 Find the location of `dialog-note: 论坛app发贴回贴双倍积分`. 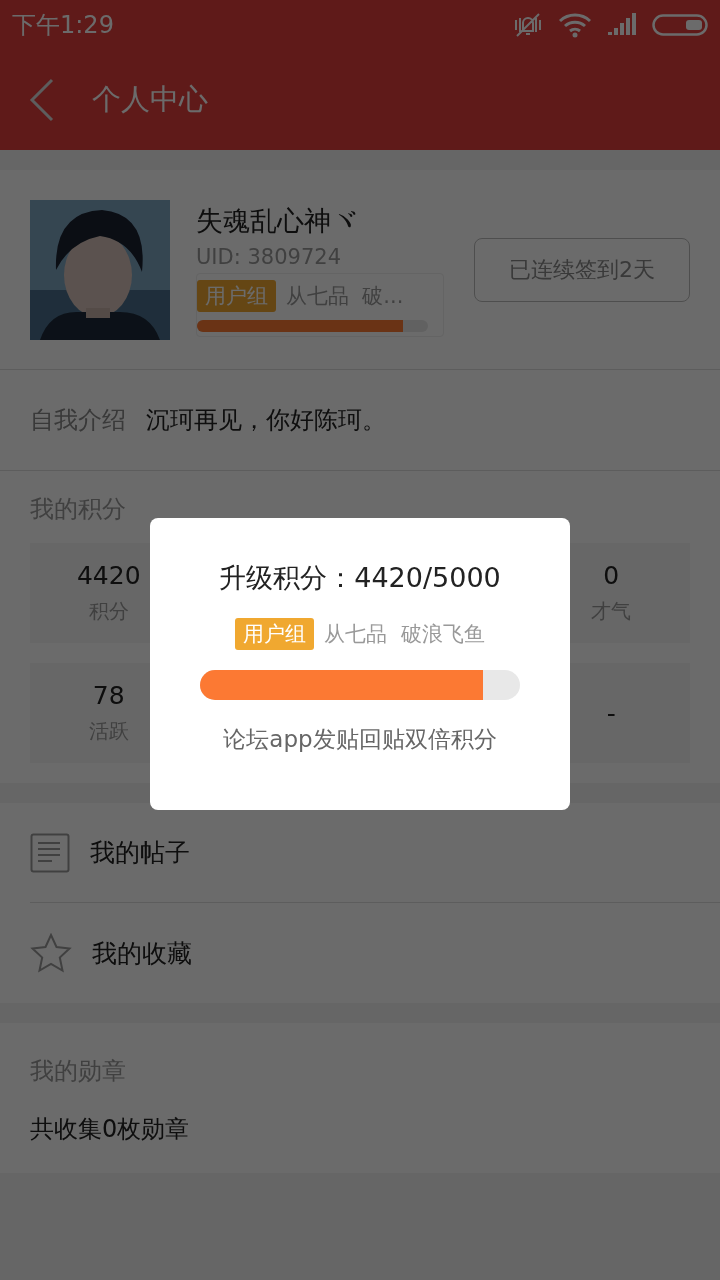

dialog-note: 论坛app发贴回贴双倍积分 is located at coordinates (360, 739).